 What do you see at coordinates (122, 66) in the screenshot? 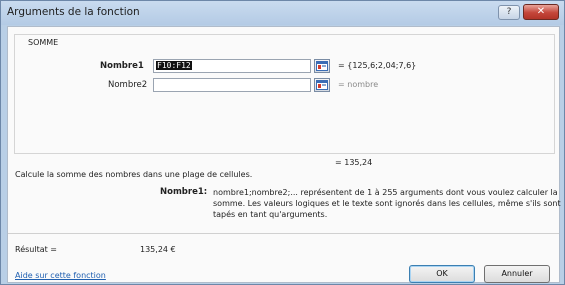
I see `nombre1-label: Nombre1` at bounding box center [122, 66].